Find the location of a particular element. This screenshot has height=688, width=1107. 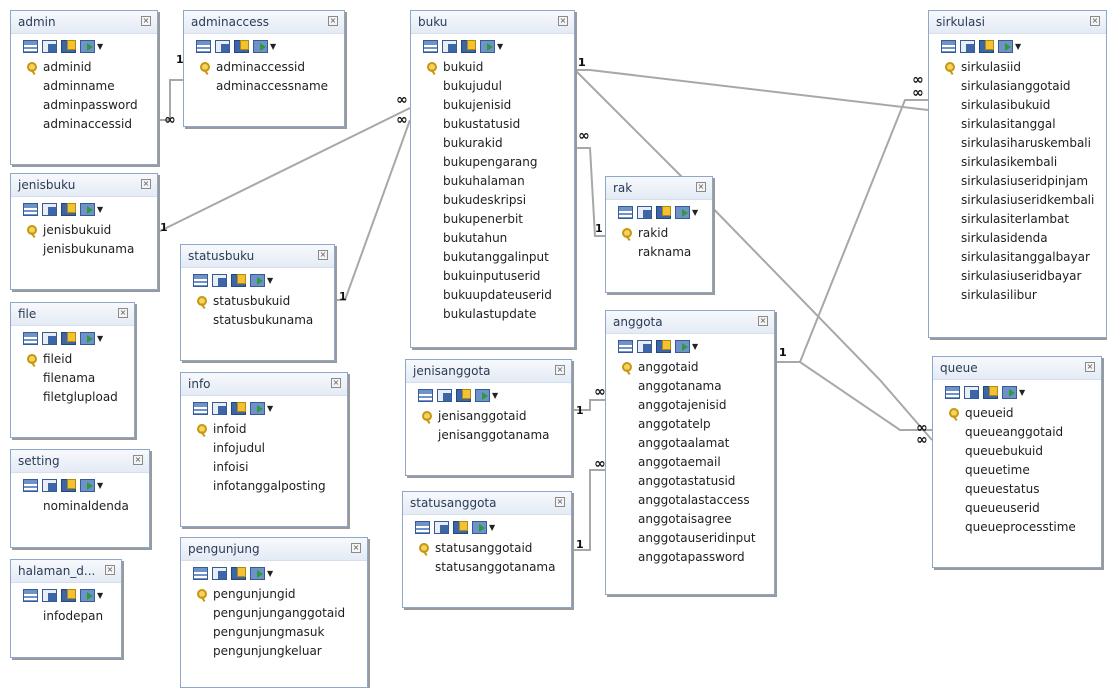

relation-line-buku-statusbuku is located at coordinates (373, 210).